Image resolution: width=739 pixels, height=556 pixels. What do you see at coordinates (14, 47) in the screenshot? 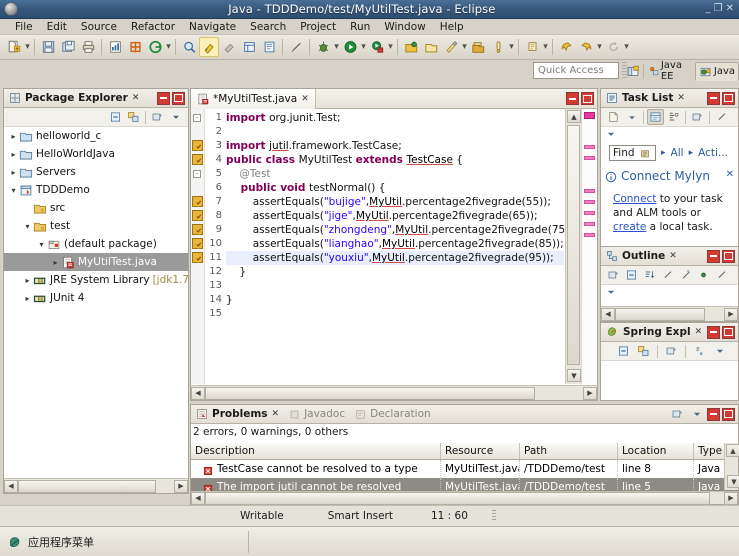
I see `new-wizard-icon` at bounding box center [14, 47].